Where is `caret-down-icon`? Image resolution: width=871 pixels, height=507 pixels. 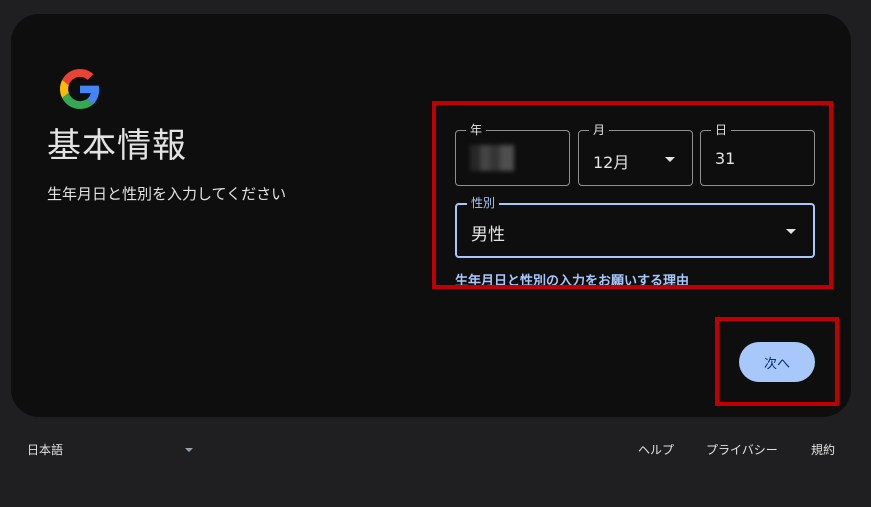 caret-down-icon is located at coordinates (189, 450).